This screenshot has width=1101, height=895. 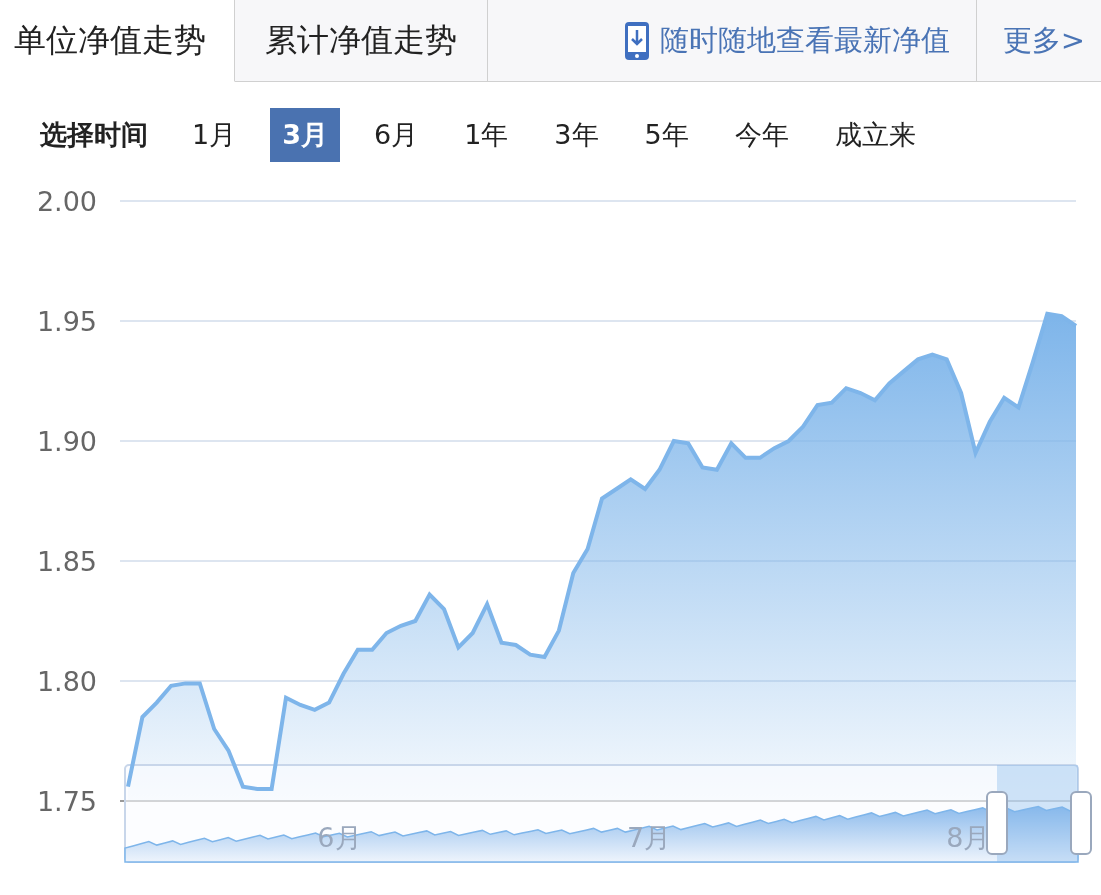 I want to click on time-filter-label: 选择时间, so click(x=94, y=135).